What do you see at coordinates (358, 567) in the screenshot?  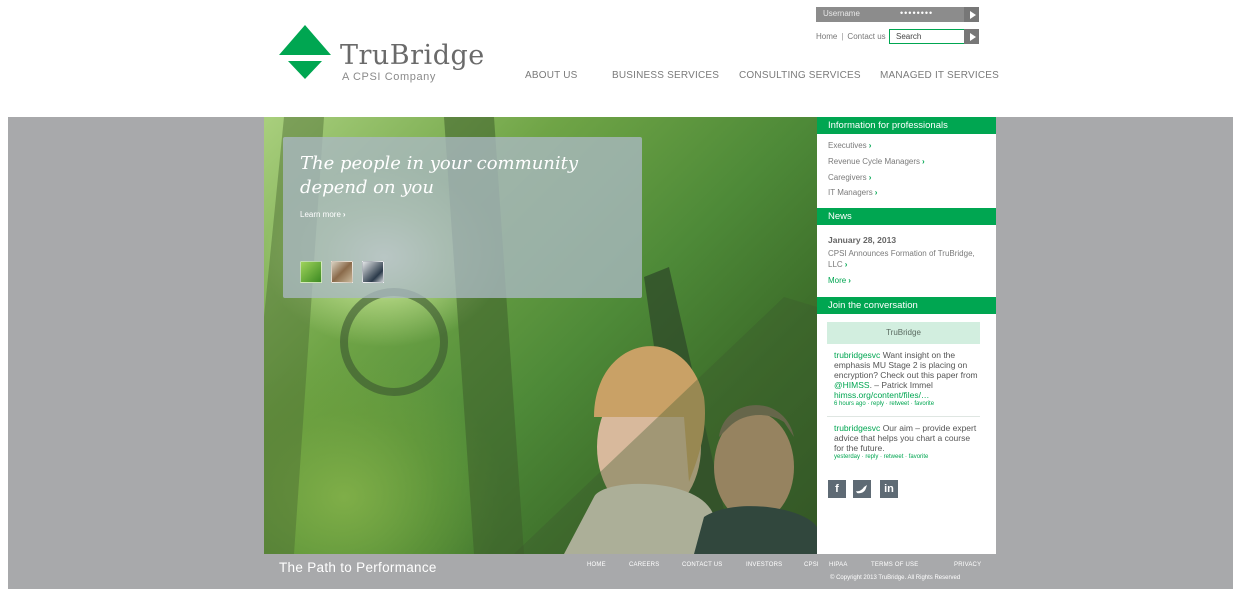 I see `footer-tagline: The Path to Performance` at bounding box center [358, 567].